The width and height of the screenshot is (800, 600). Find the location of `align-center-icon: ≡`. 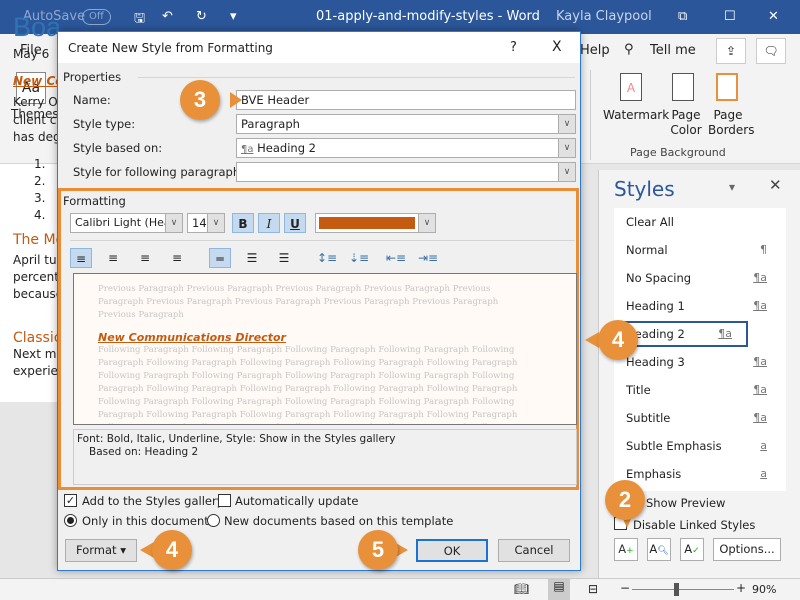

align-center-icon: ≡ is located at coordinates (113, 258).